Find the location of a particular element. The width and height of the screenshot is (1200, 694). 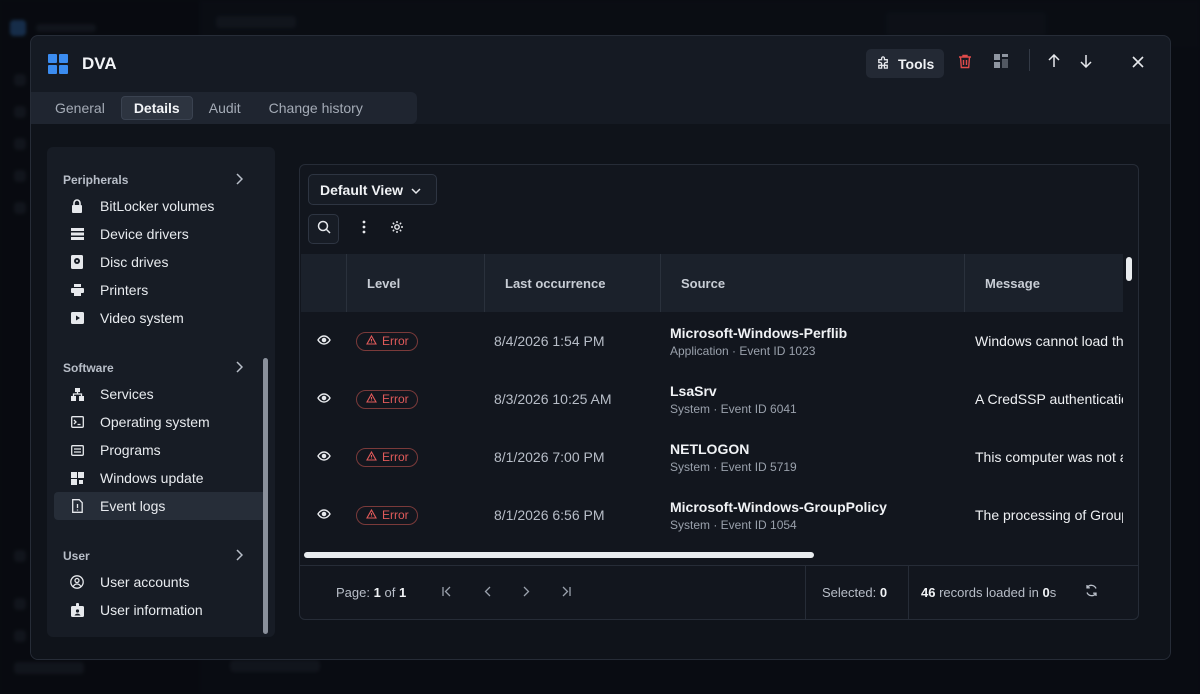

sidebar-item-services: Services is located at coordinates (161, 394).